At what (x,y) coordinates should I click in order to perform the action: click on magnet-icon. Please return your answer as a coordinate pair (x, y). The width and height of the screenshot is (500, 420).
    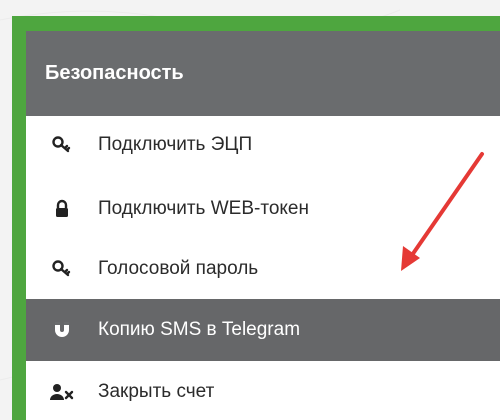
    Looking at the image, I should click on (62, 330).